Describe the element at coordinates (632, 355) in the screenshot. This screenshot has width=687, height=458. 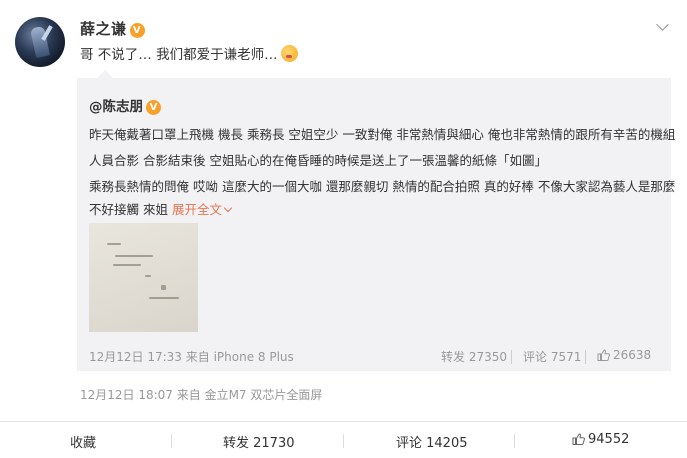
I see `repost-like-count: 26638` at that location.